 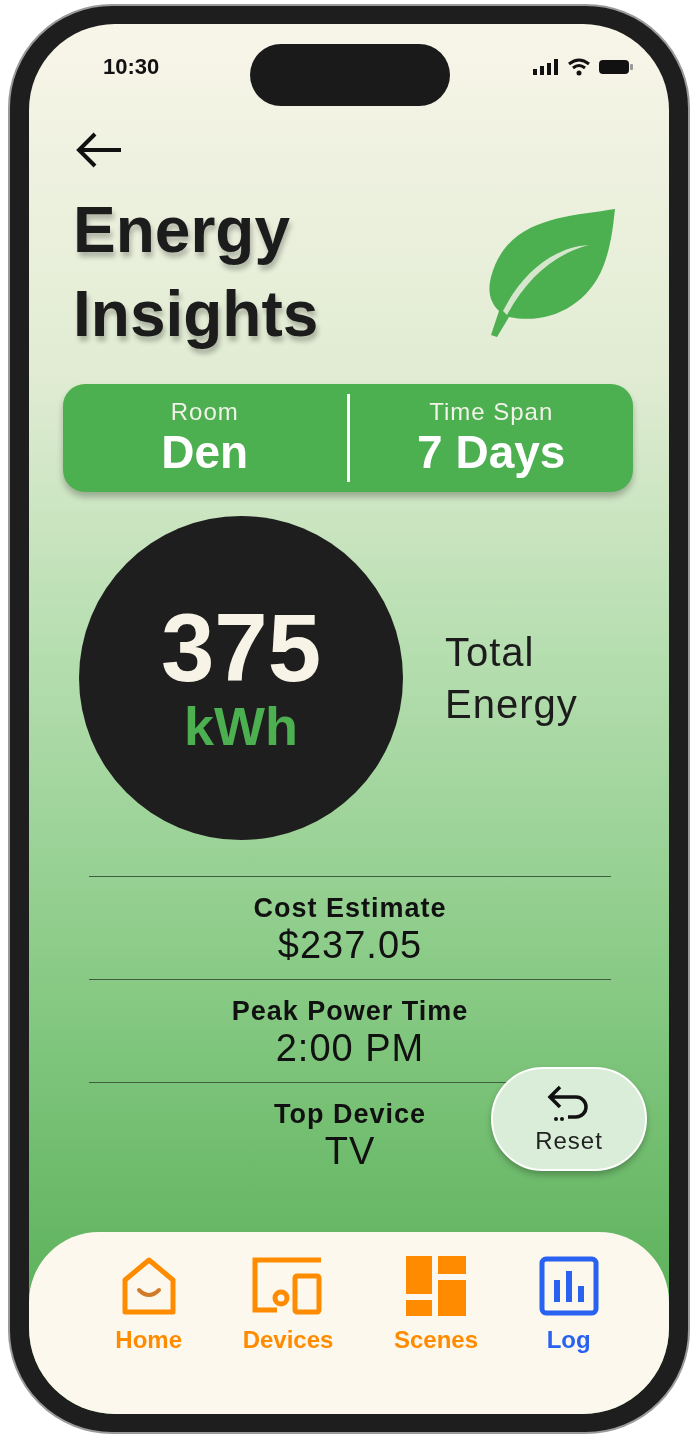 What do you see at coordinates (131, 67) in the screenshot?
I see `status-time: 10:30` at bounding box center [131, 67].